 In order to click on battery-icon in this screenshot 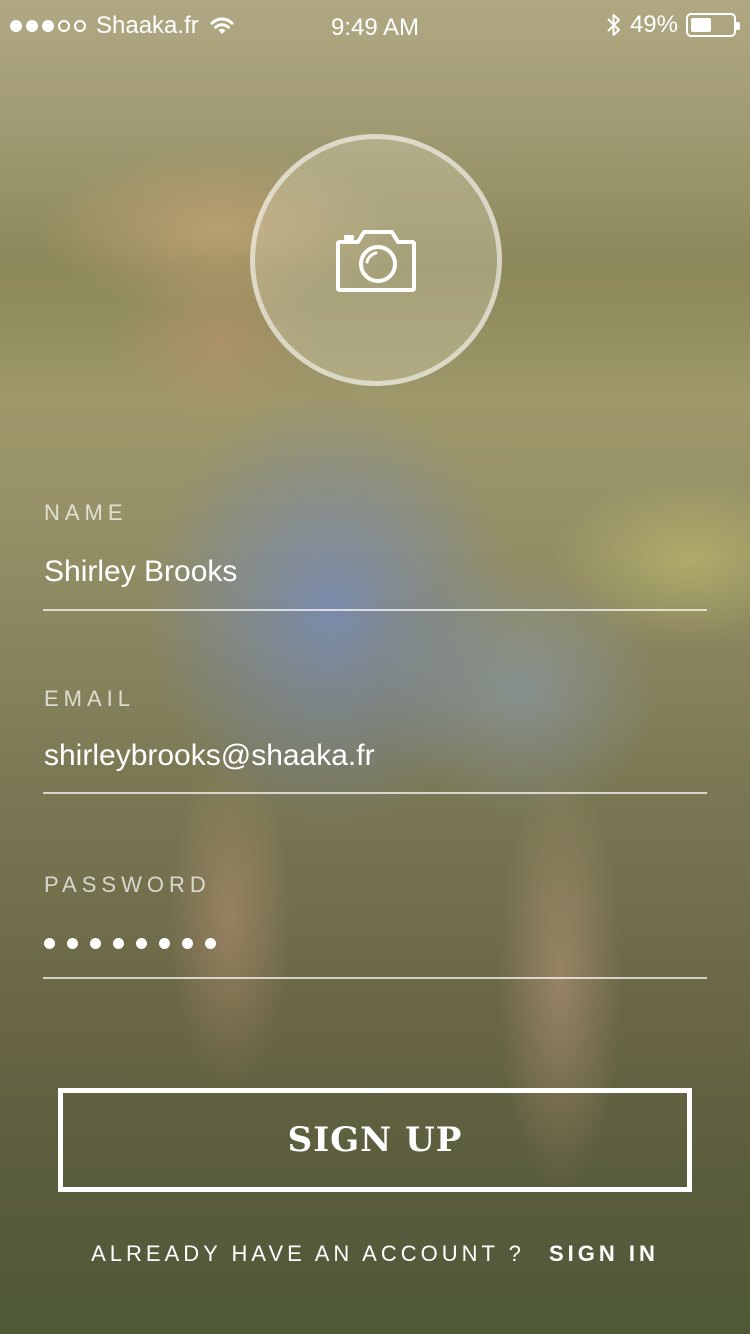, I will do `click(713, 25)`.